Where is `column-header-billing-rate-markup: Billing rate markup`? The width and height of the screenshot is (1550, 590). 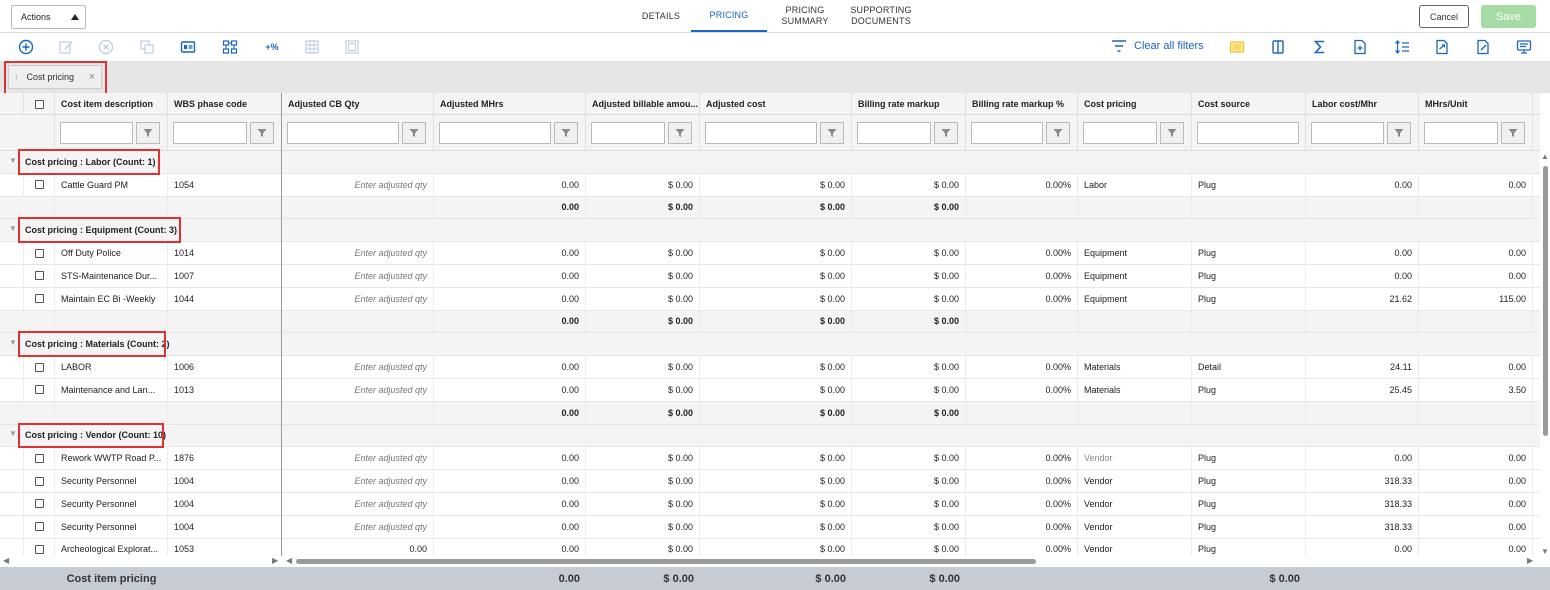 column-header-billing-rate-markup: Billing rate markup is located at coordinates (909, 104).